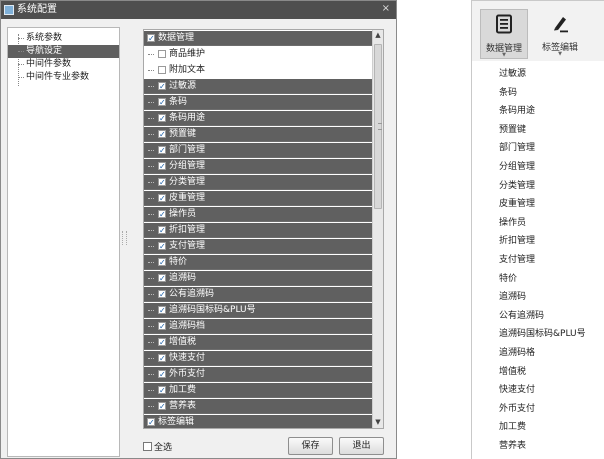  What do you see at coordinates (512, 223) in the screenshot?
I see `menu-item: 操作员` at bounding box center [512, 223].